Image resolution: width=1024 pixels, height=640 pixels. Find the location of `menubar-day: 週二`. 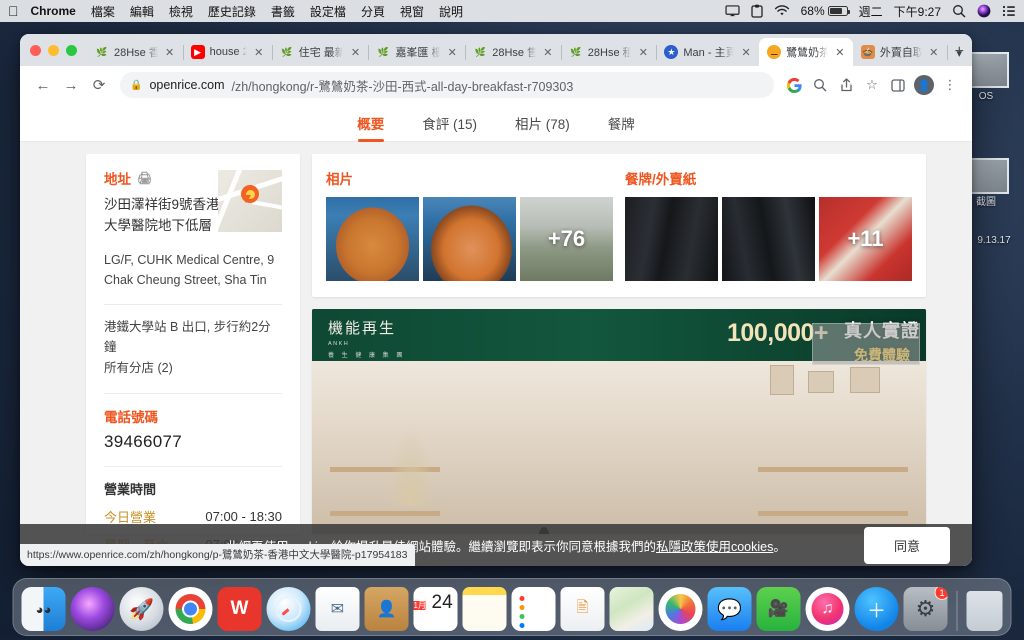

menubar-day: 週二 is located at coordinates (871, 11).